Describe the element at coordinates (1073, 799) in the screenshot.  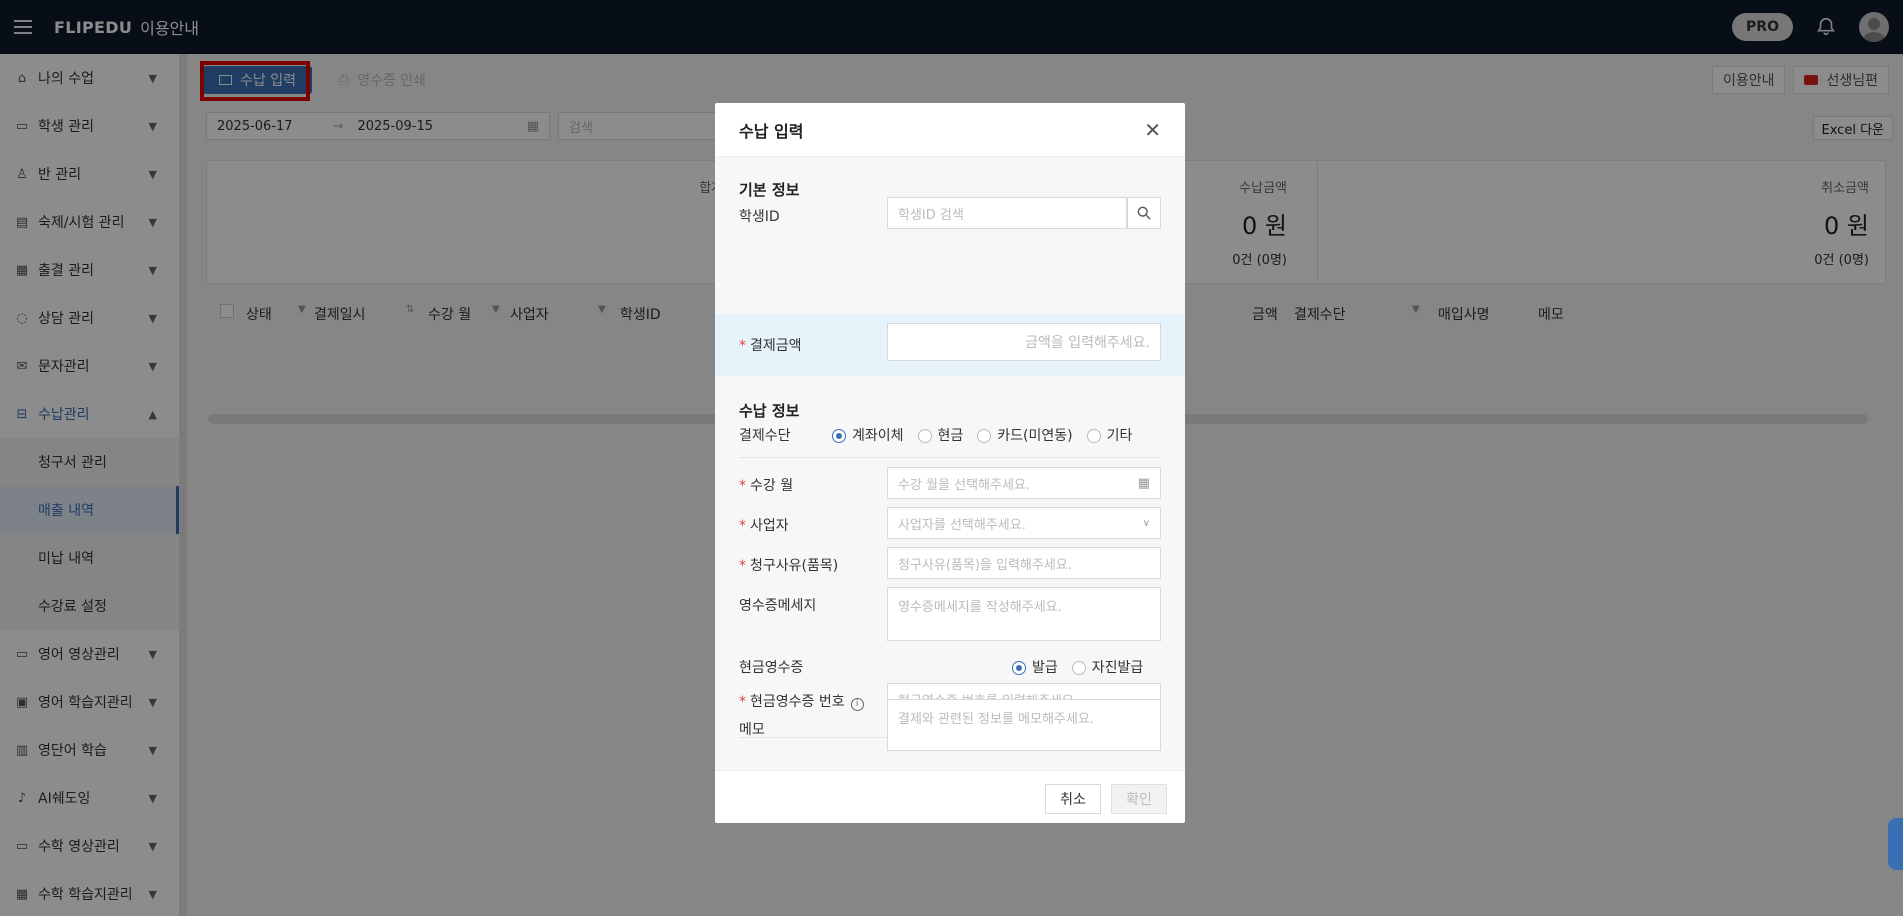
I see `cancel-button: 취소` at that location.